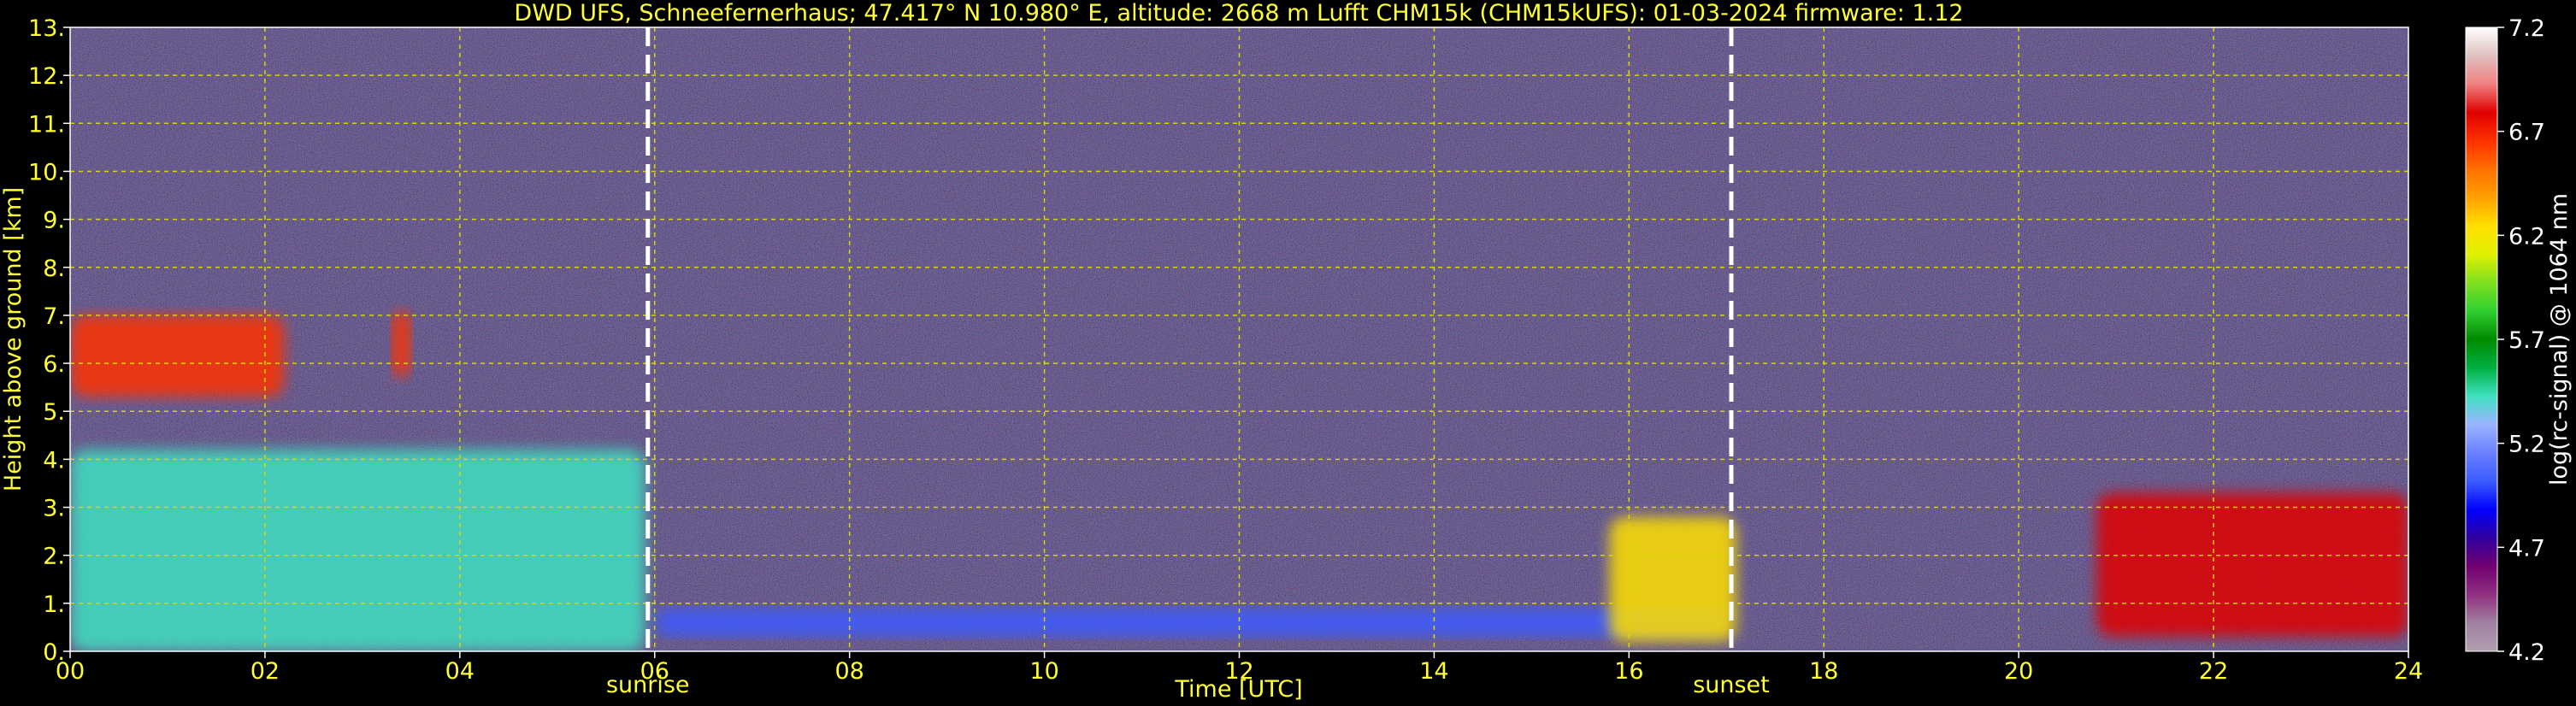 The width and height of the screenshot is (2576, 706). Describe the element at coordinates (54, 509) in the screenshot. I see `y-tick-label: 3.` at that location.